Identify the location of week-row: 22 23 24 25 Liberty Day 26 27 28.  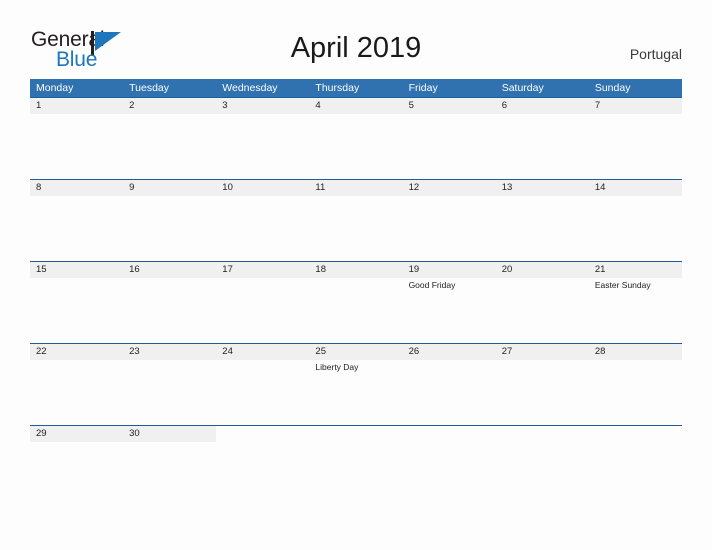
(356, 384).